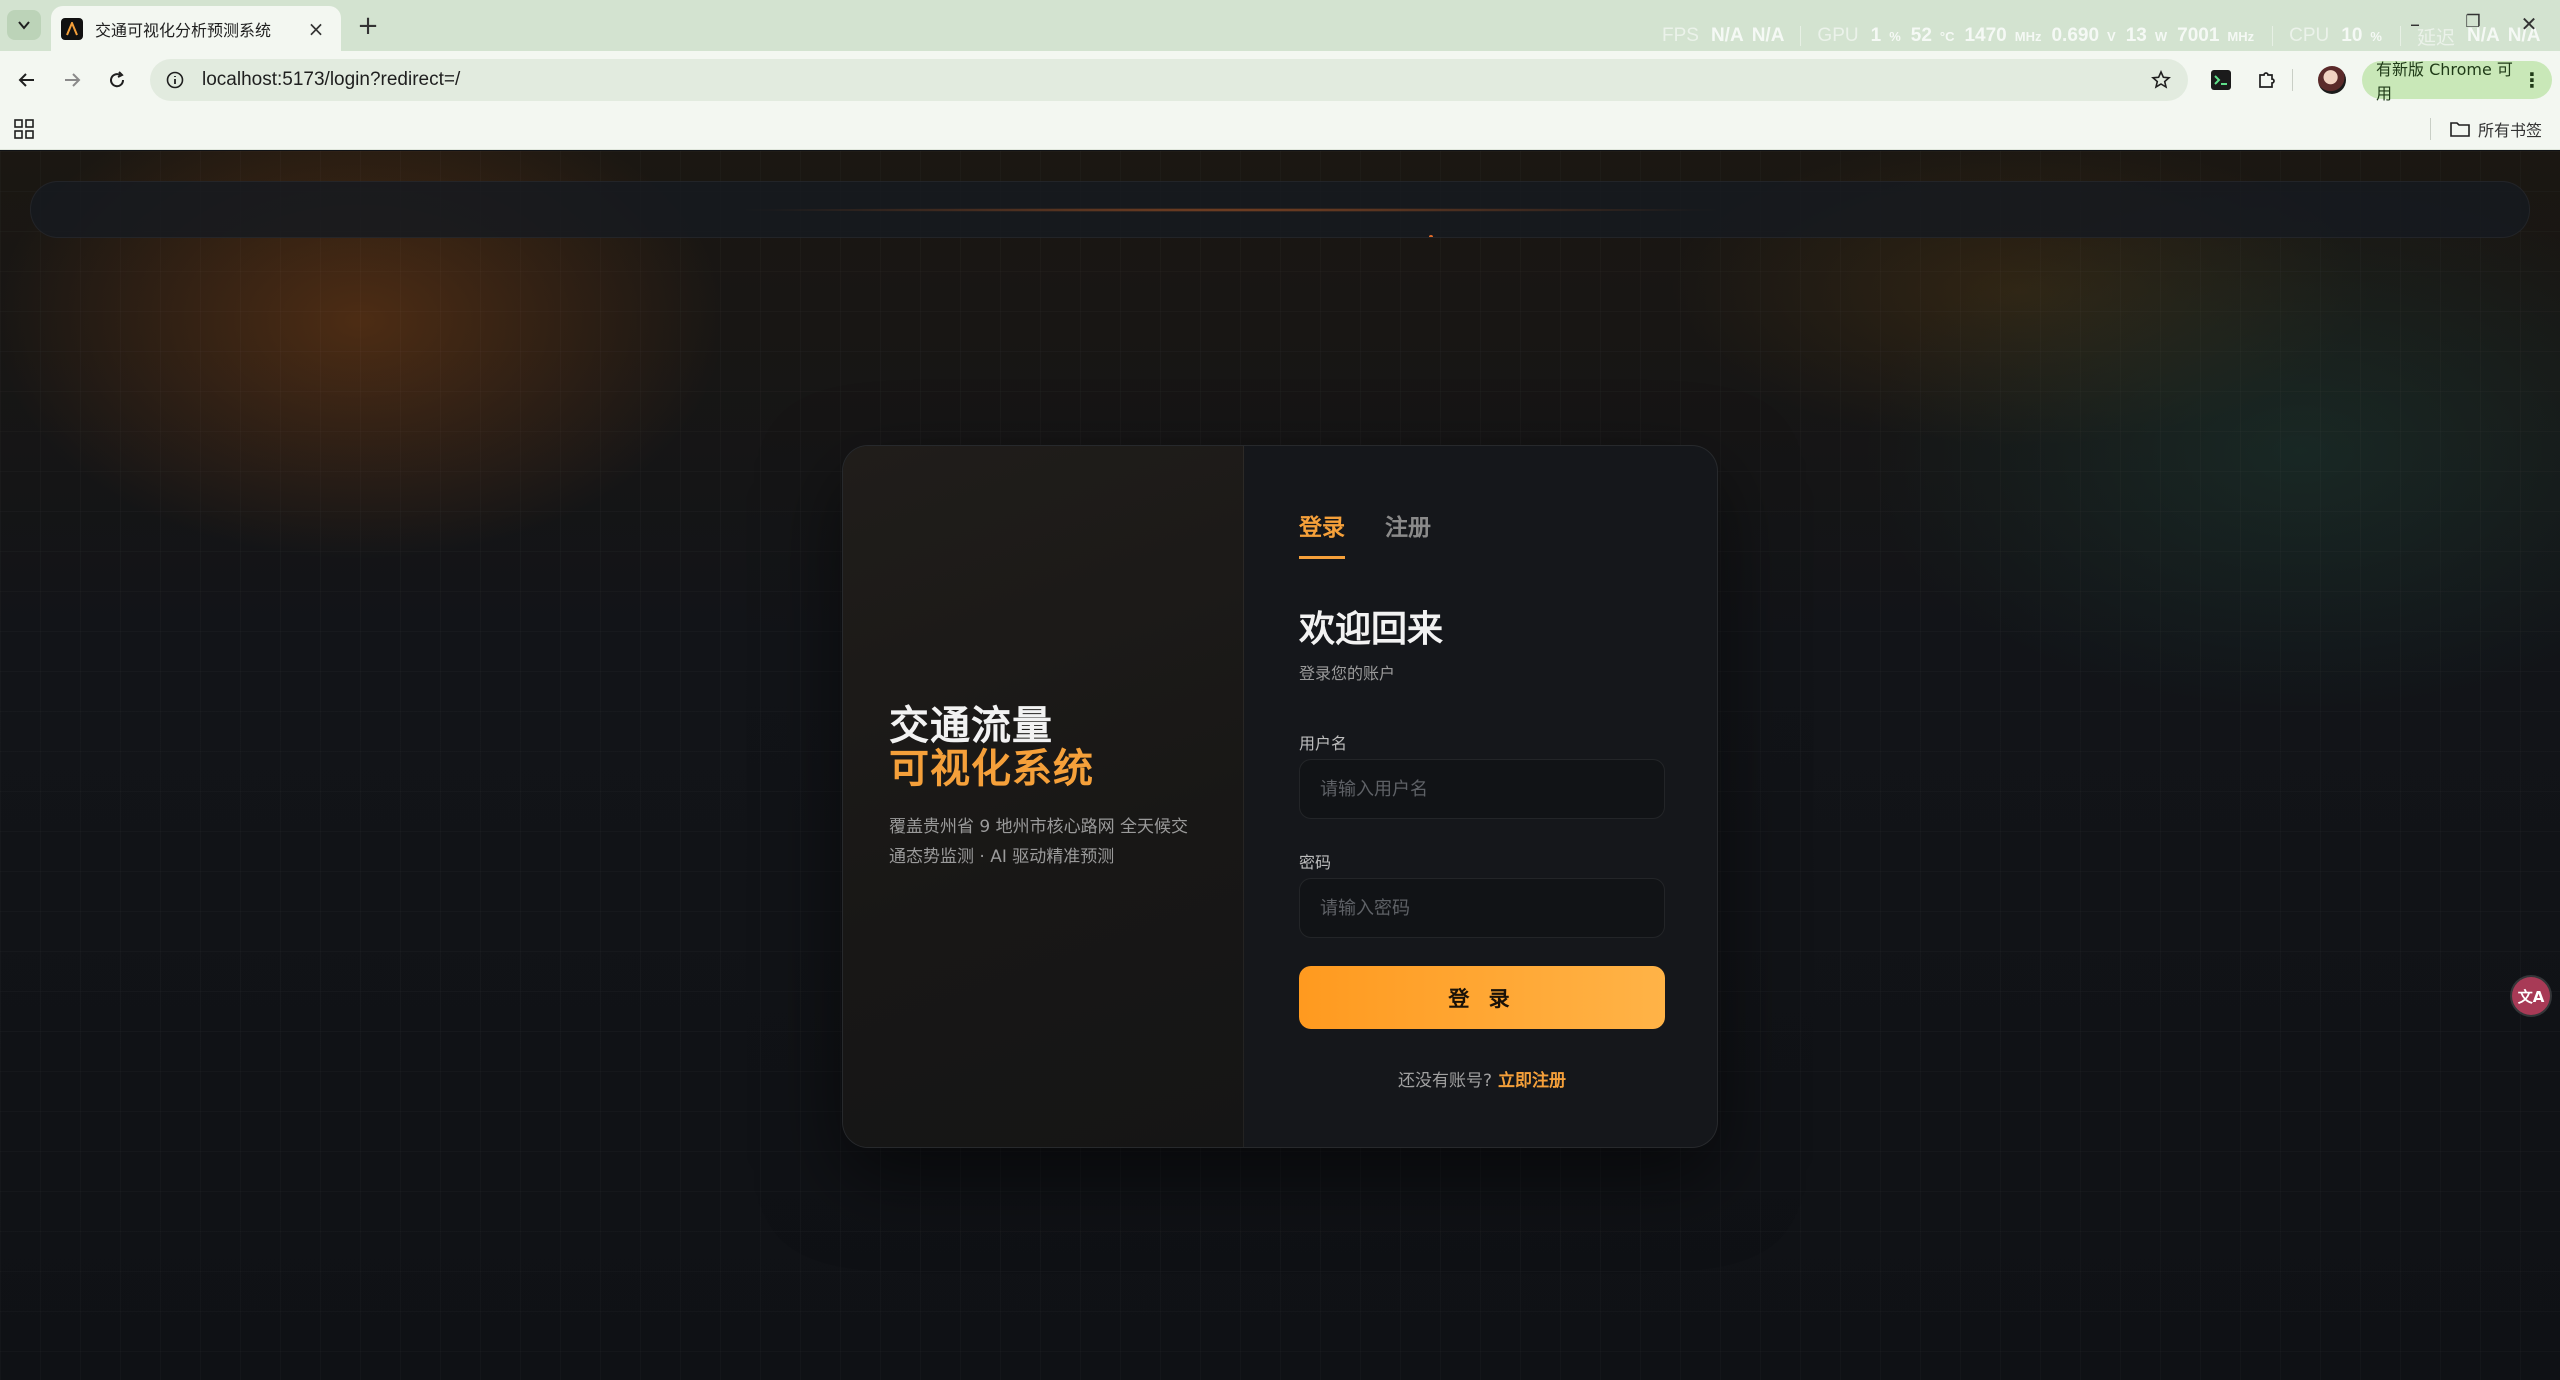 This screenshot has width=2560, height=1380. I want to click on reload-icon, so click(117, 79).